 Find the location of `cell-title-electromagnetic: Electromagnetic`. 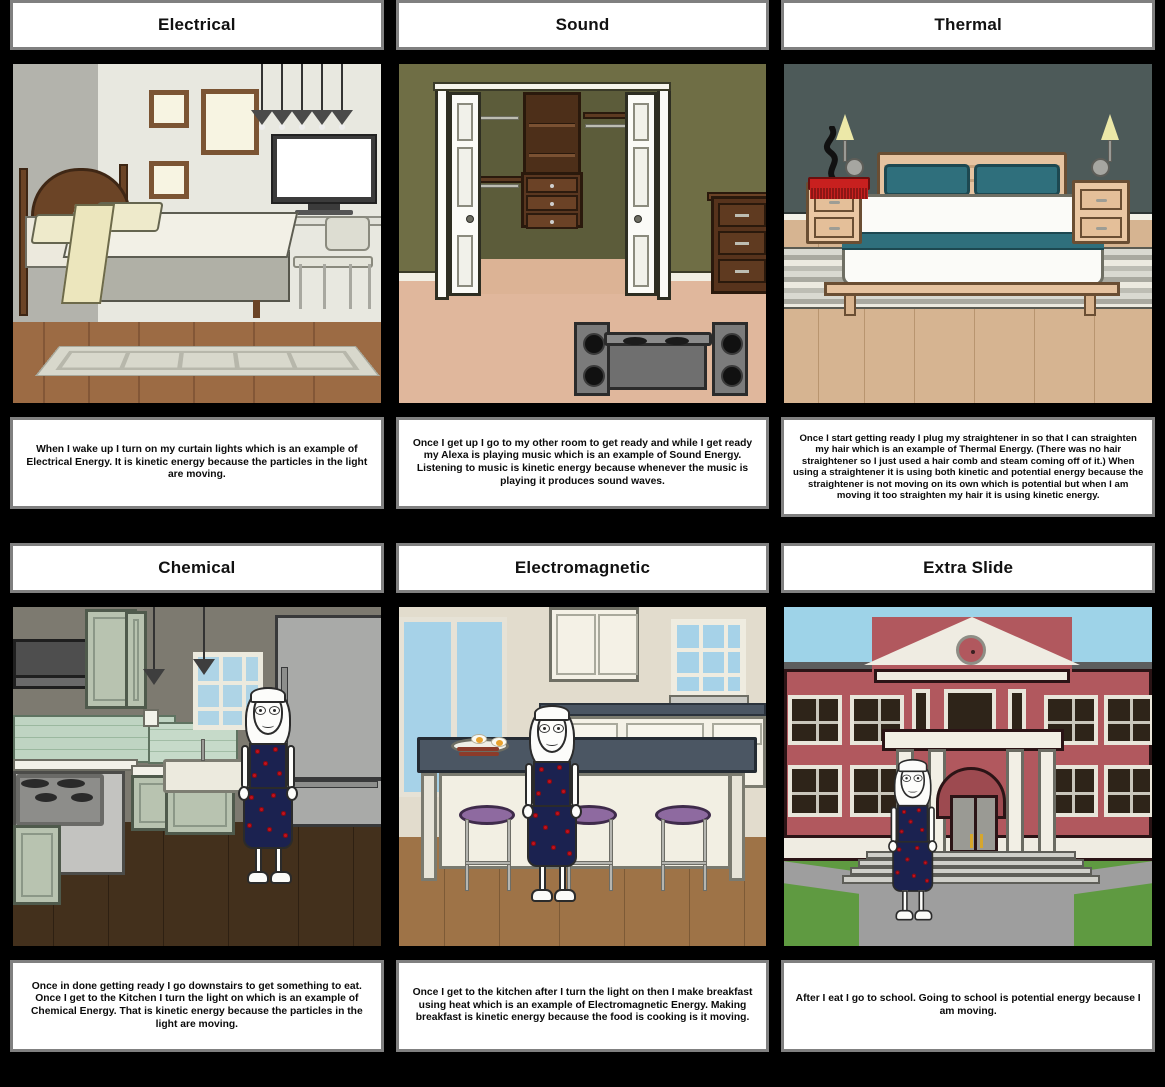

cell-title-electromagnetic: Electromagnetic is located at coordinates (582, 567).